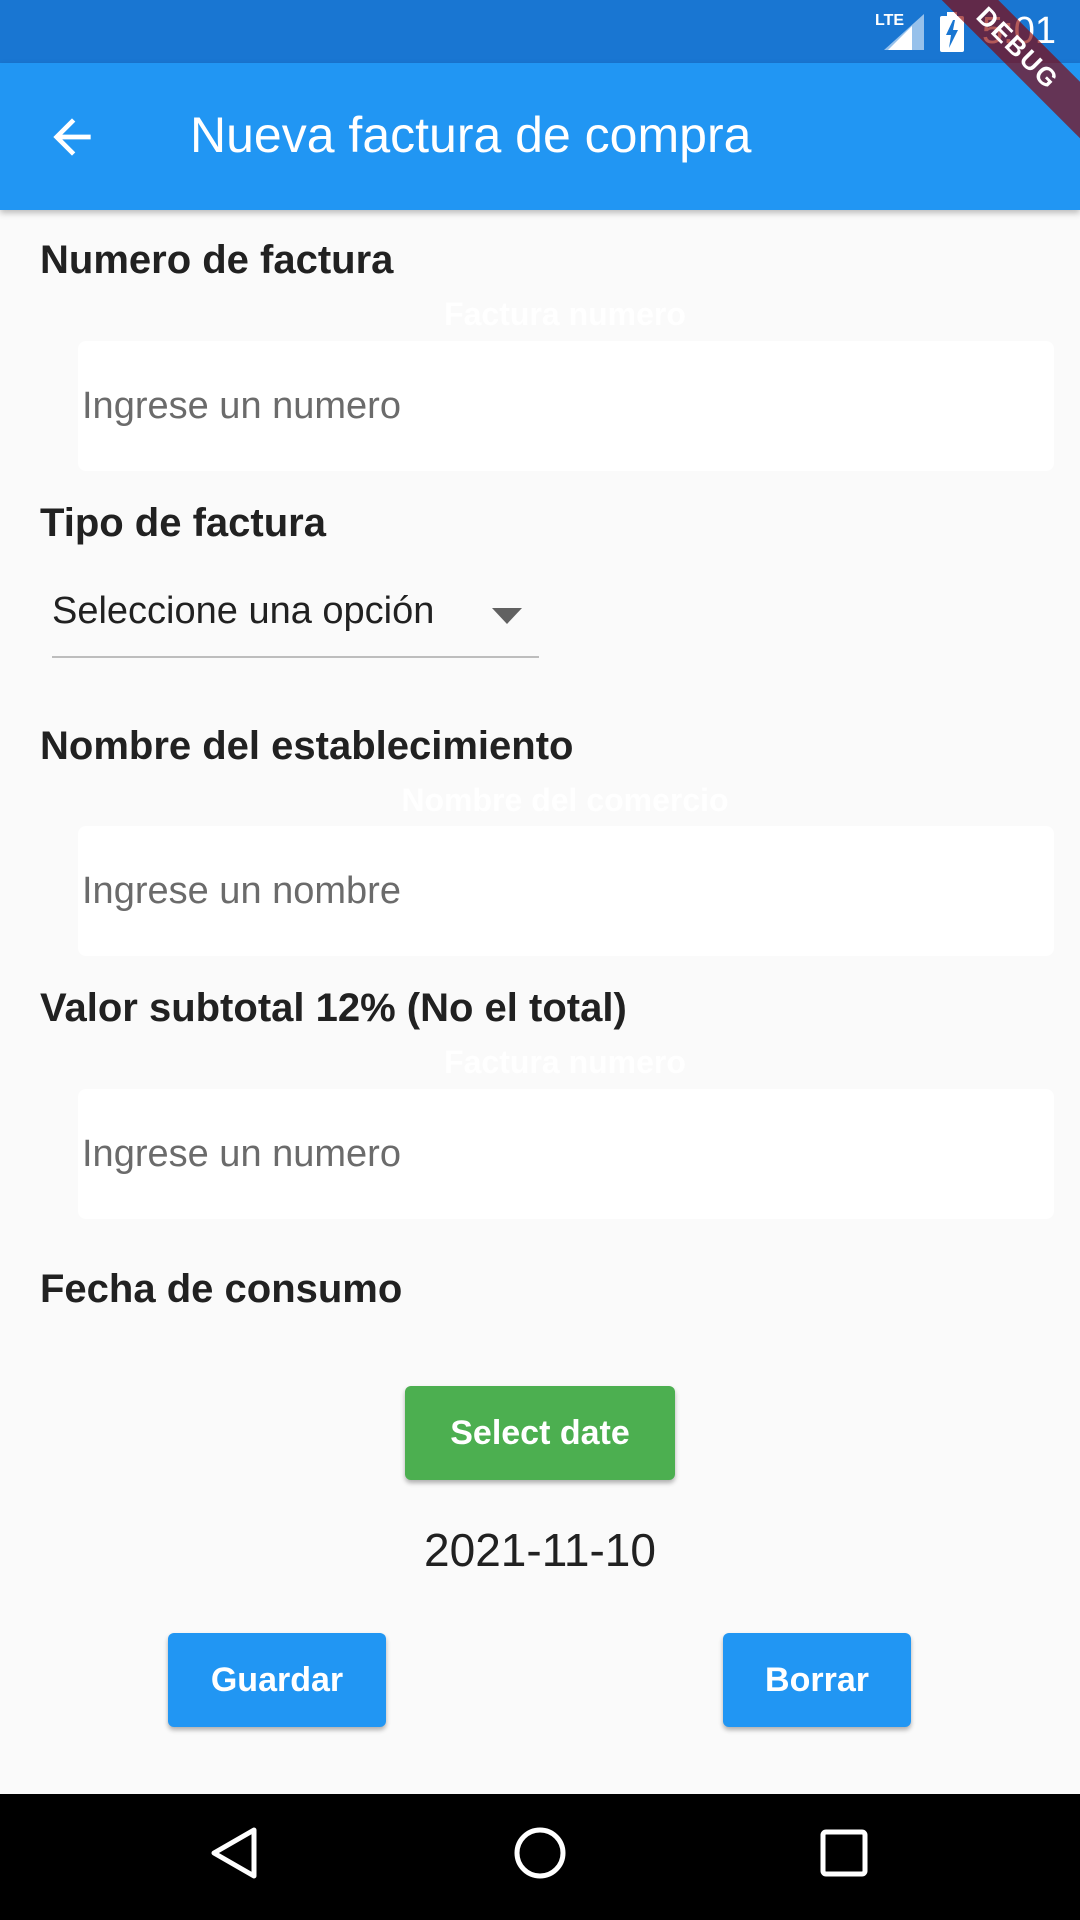 This screenshot has width=1080, height=1920. I want to click on system-nav-bar, so click(540, 1857).